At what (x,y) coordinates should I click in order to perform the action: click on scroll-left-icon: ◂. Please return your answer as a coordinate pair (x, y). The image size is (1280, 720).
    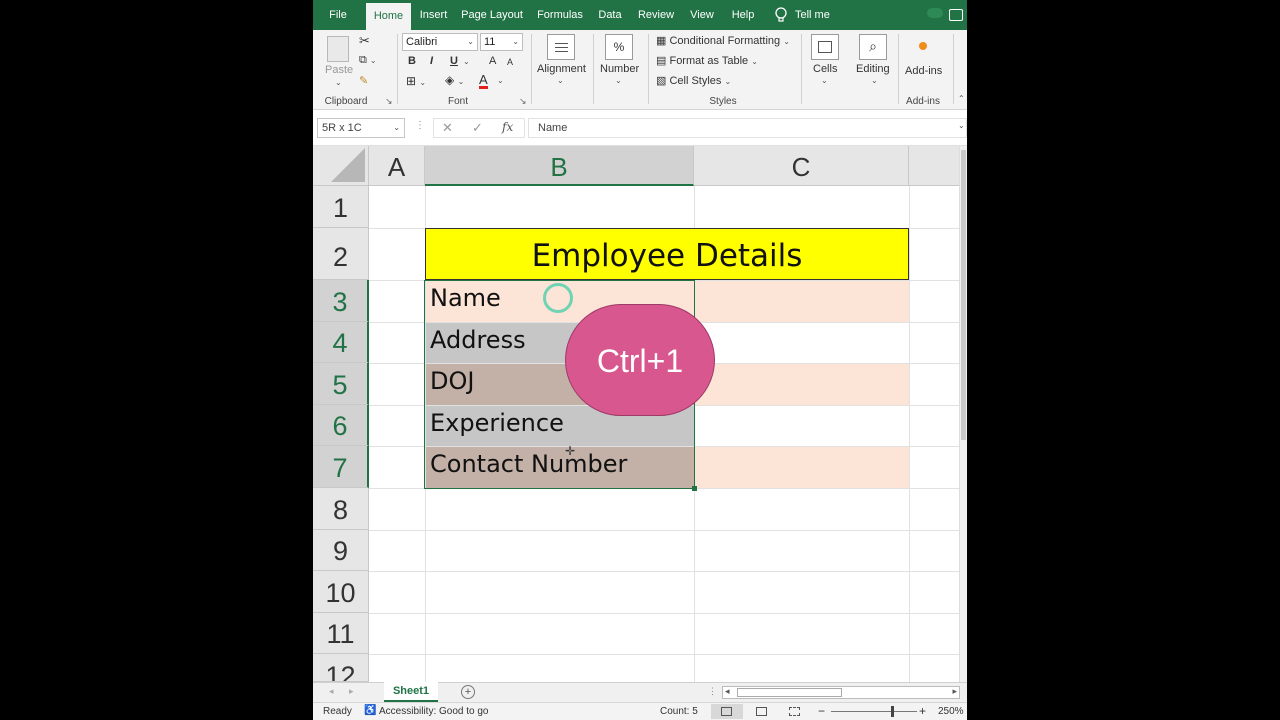
    Looking at the image, I should click on (727, 691).